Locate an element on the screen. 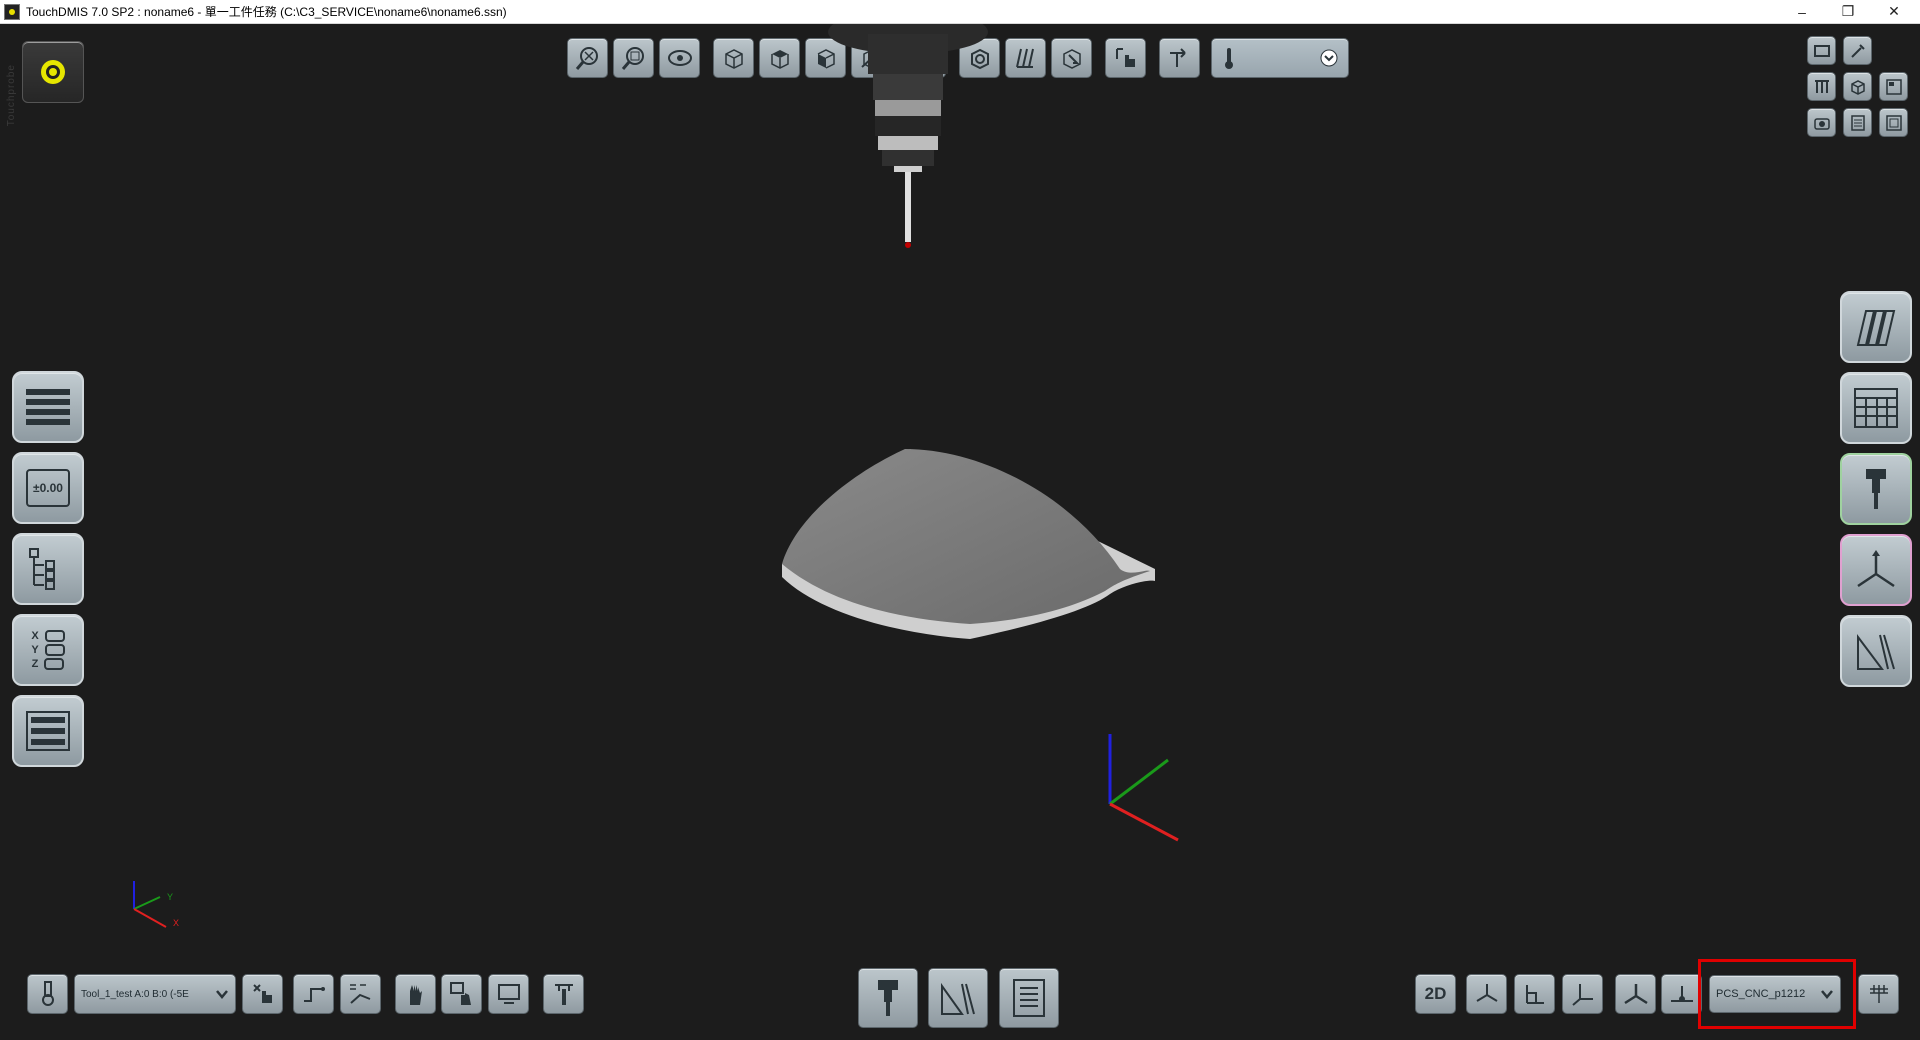  data-table-button is located at coordinates (1876, 408).